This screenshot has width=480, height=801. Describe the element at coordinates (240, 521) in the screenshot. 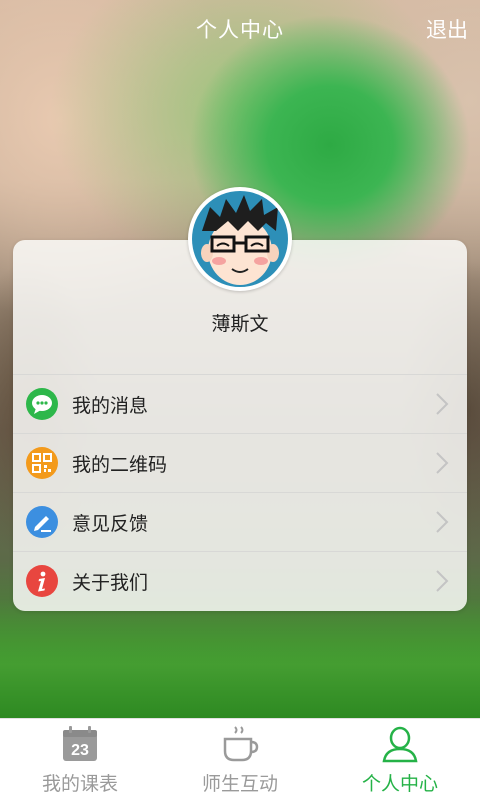

I see `menu-item-feedback: 意见反馈` at that location.